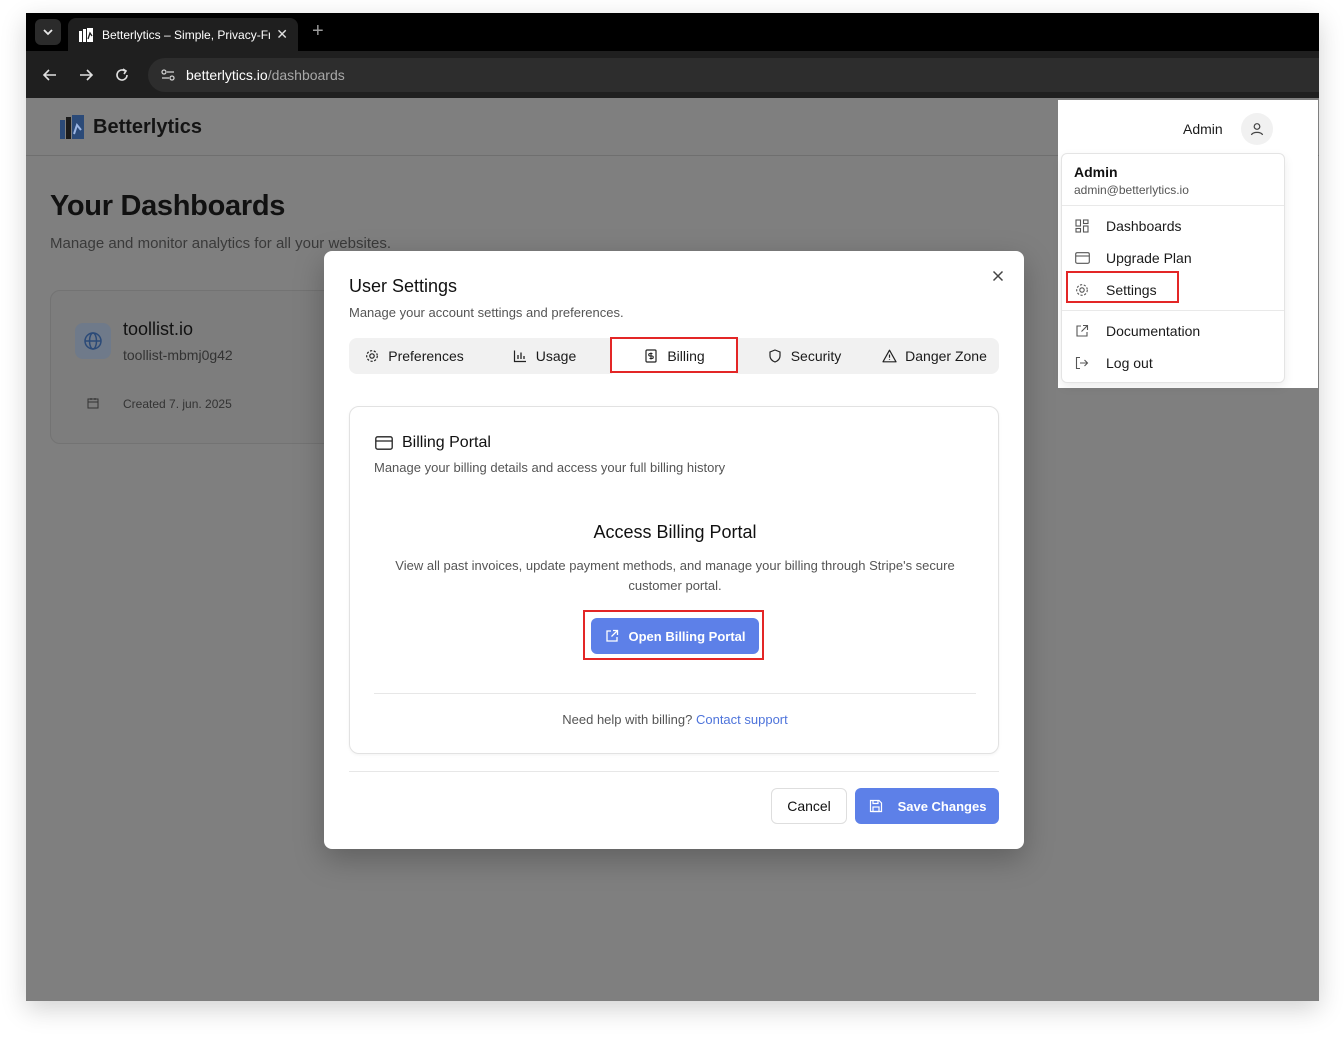 This screenshot has height=1038, width=1344. What do you see at coordinates (889, 356) in the screenshot?
I see `warning-icon` at bounding box center [889, 356].